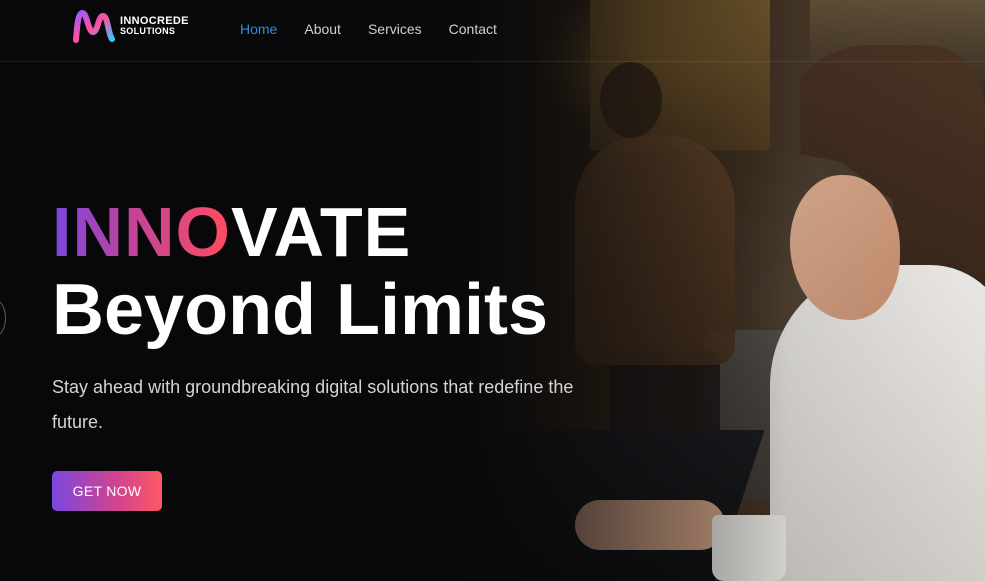  I want to click on nav-services: Services, so click(395, 29).